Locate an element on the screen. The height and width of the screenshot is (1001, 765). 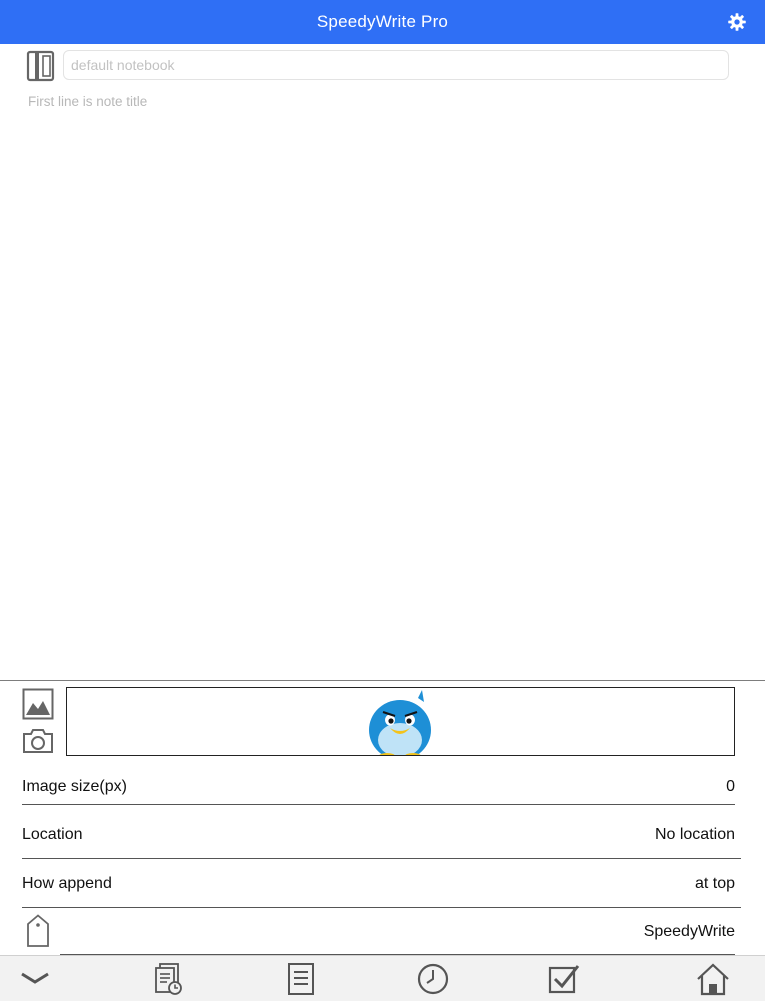
tag-icon is located at coordinates (38, 931).